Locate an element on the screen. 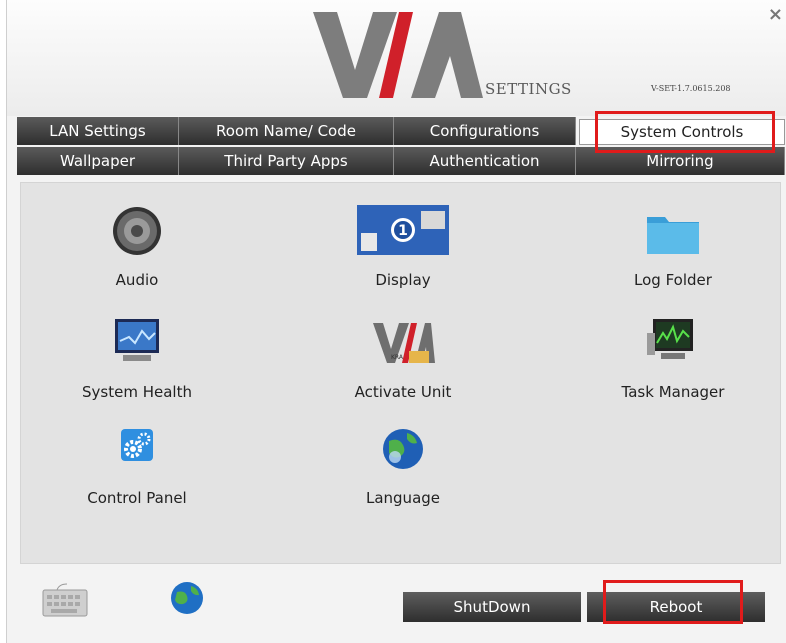  audio-label: Audio is located at coordinates (137, 280).